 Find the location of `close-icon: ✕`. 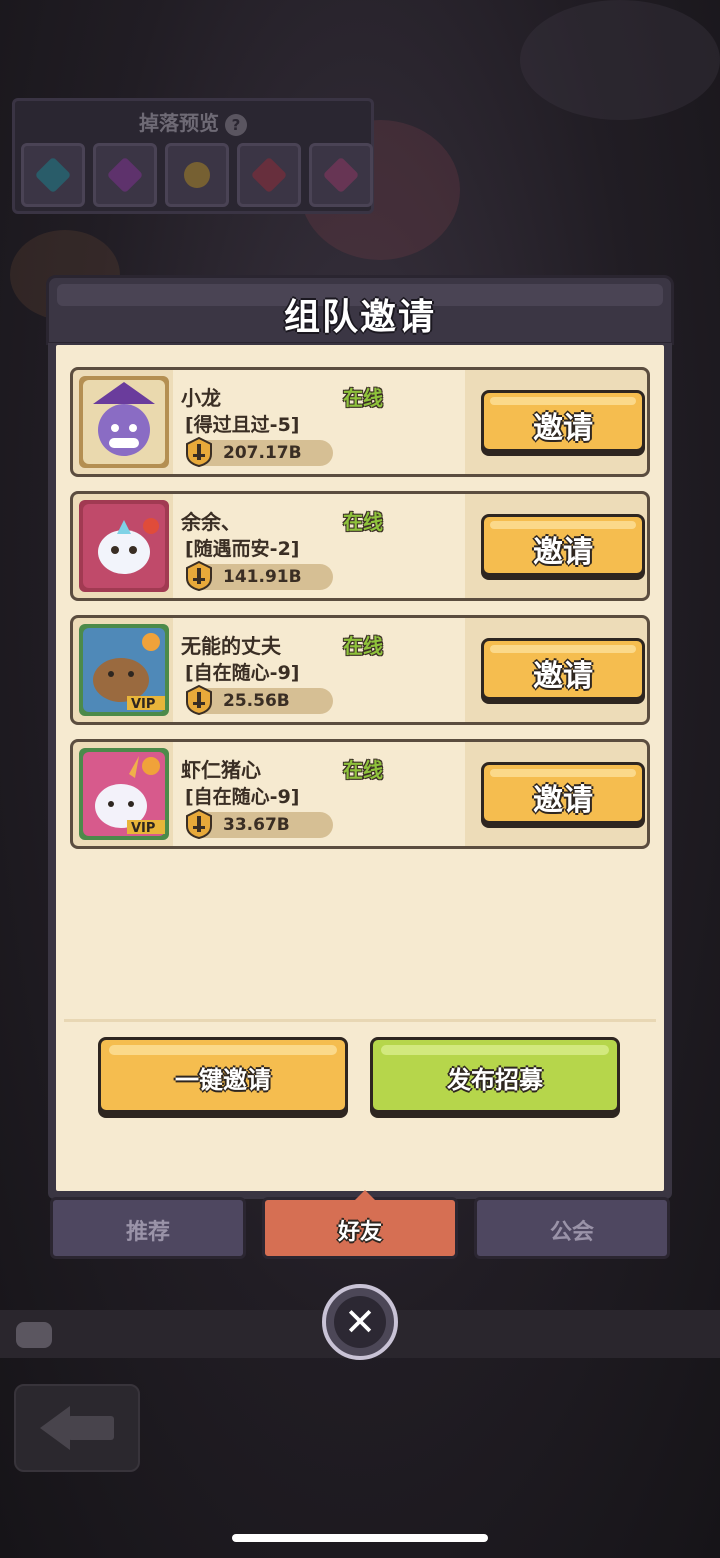

close-icon: ✕ is located at coordinates (360, 1322).